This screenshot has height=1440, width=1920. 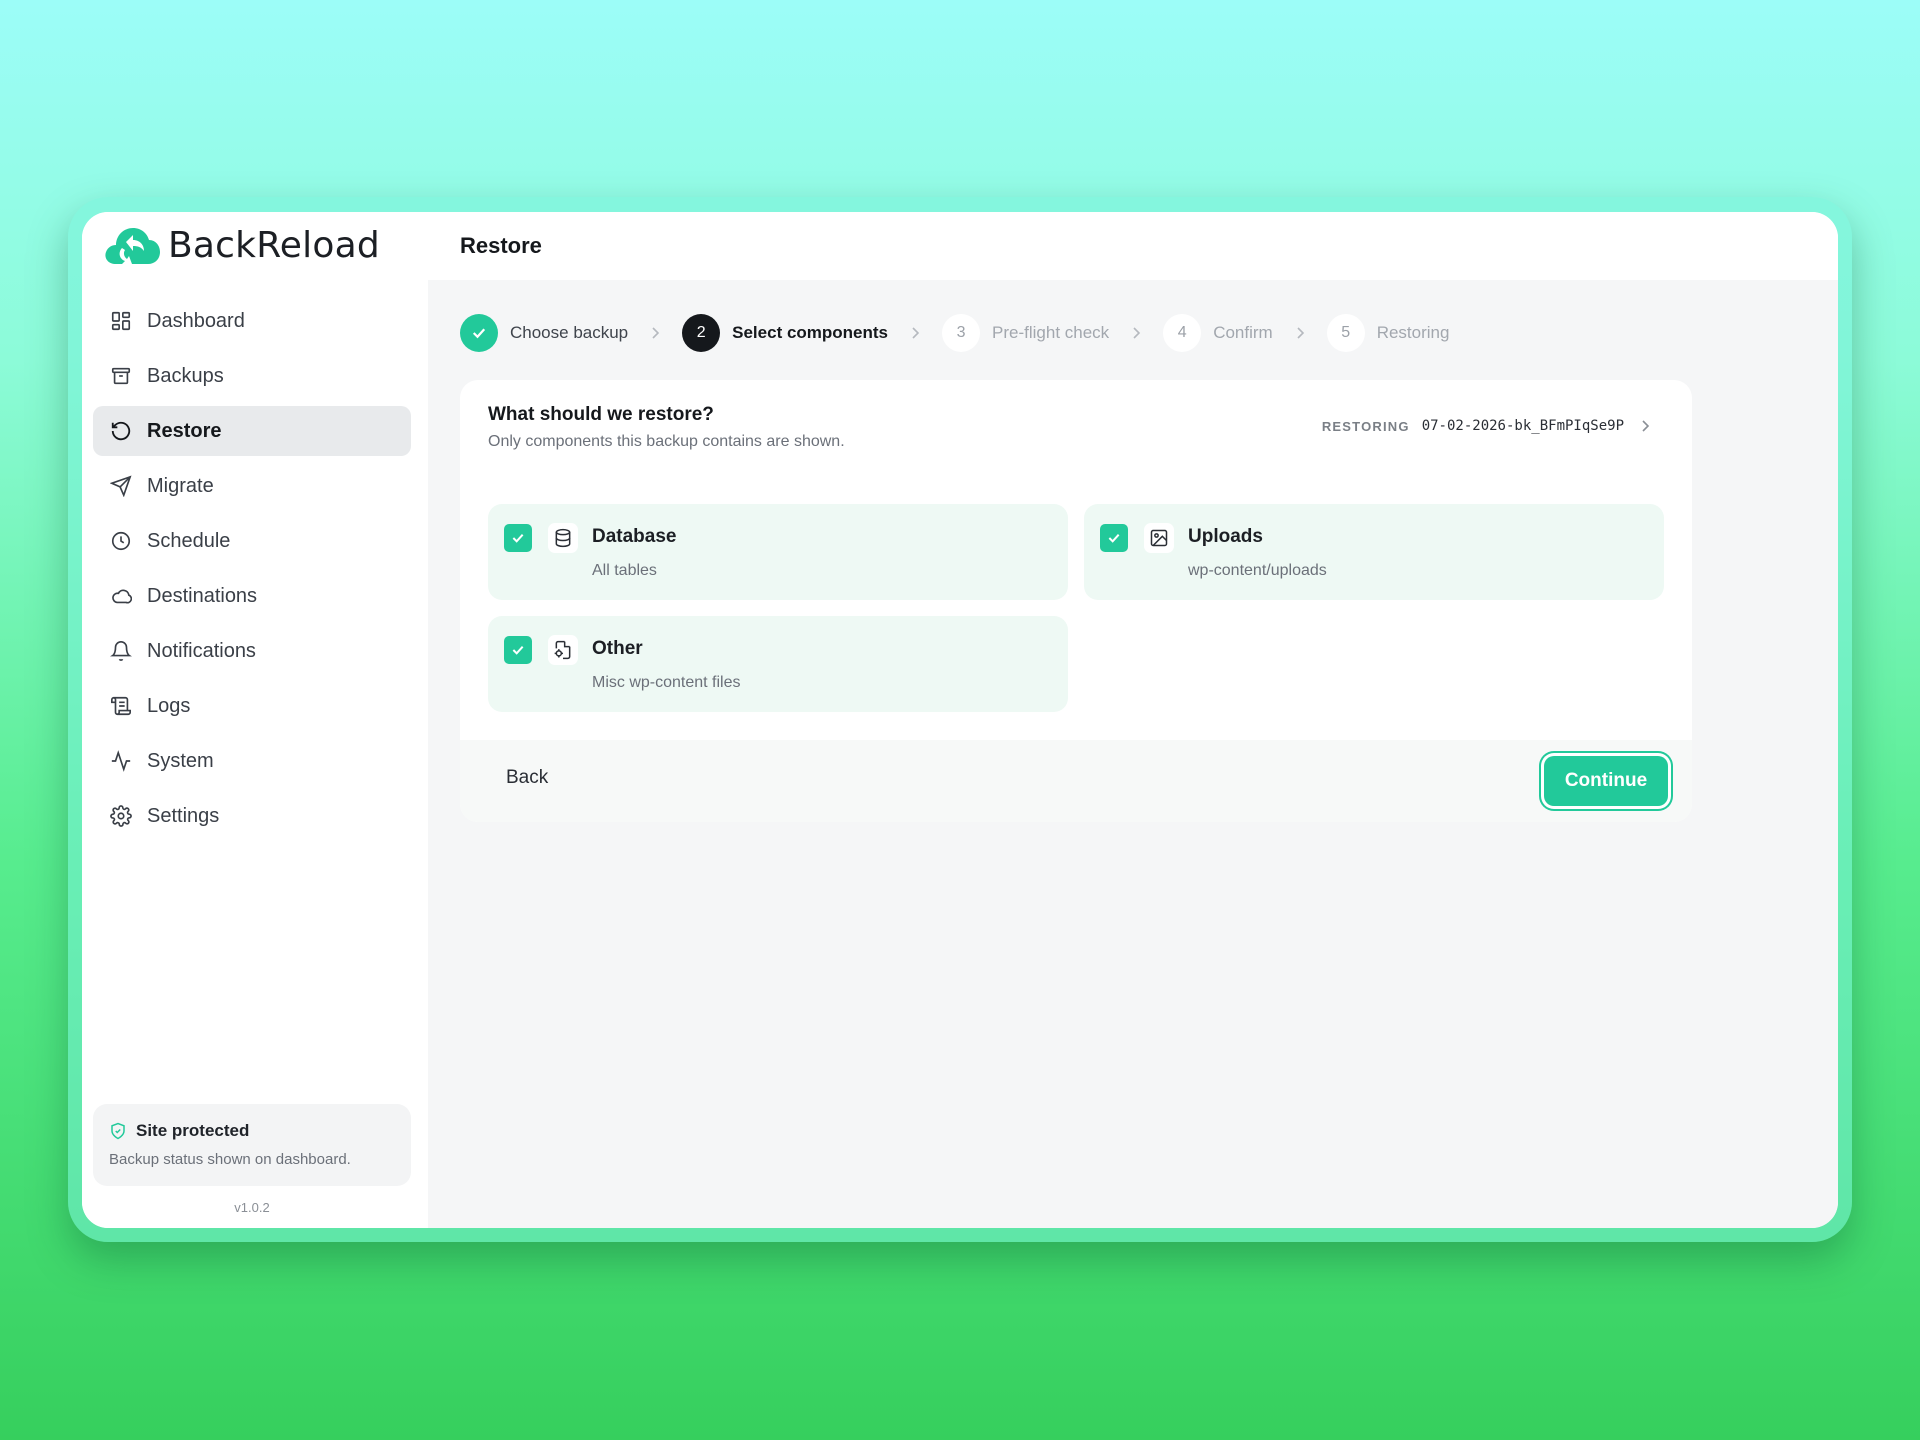 I want to click on send-icon, so click(x=121, y=486).